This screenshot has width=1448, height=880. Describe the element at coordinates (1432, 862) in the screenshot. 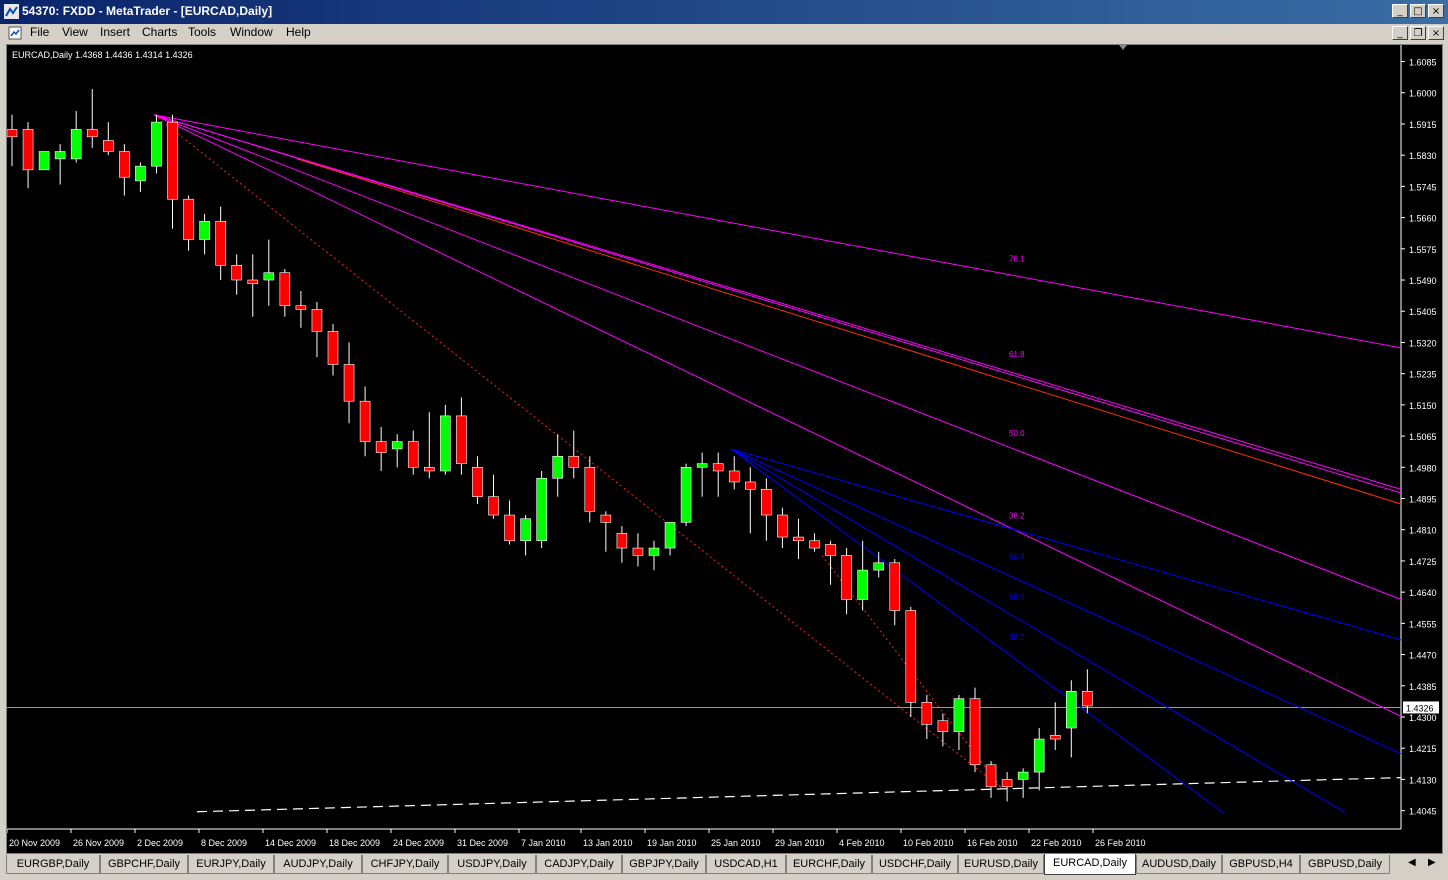

I see `tab-scroll-right-icon: ▶` at that location.